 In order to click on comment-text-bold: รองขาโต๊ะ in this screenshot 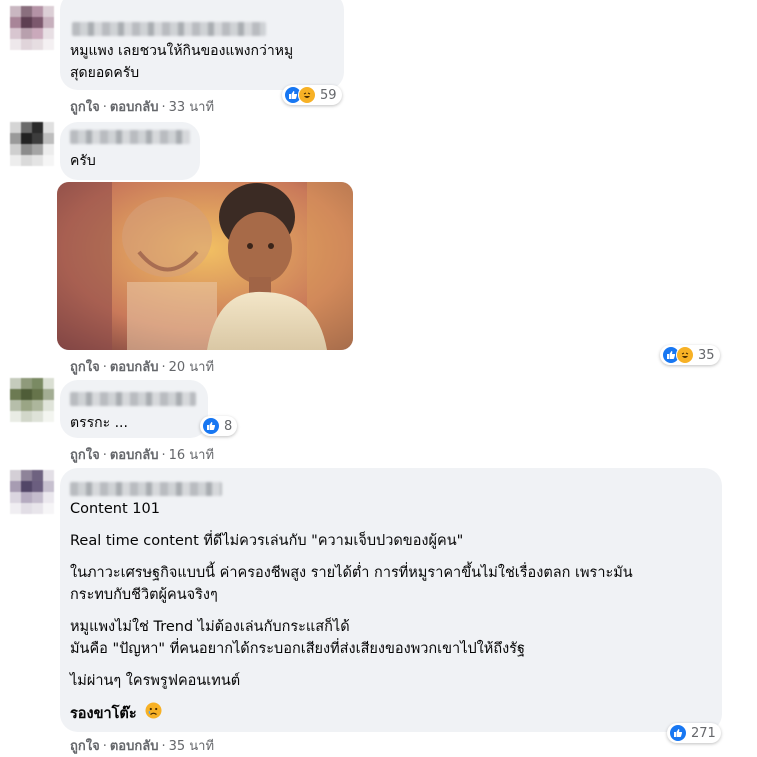, I will do `click(116, 714)`.